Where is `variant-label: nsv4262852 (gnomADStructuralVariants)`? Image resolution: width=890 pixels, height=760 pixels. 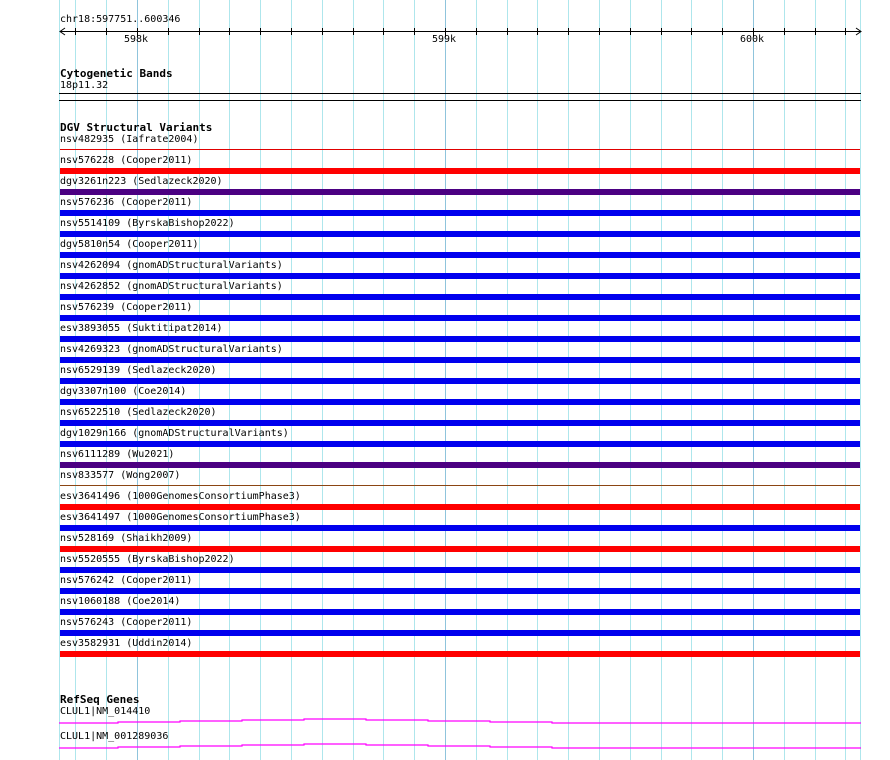
variant-label: nsv4262852 (gnomADStructuralVariants) is located at coordinates (171, 286).